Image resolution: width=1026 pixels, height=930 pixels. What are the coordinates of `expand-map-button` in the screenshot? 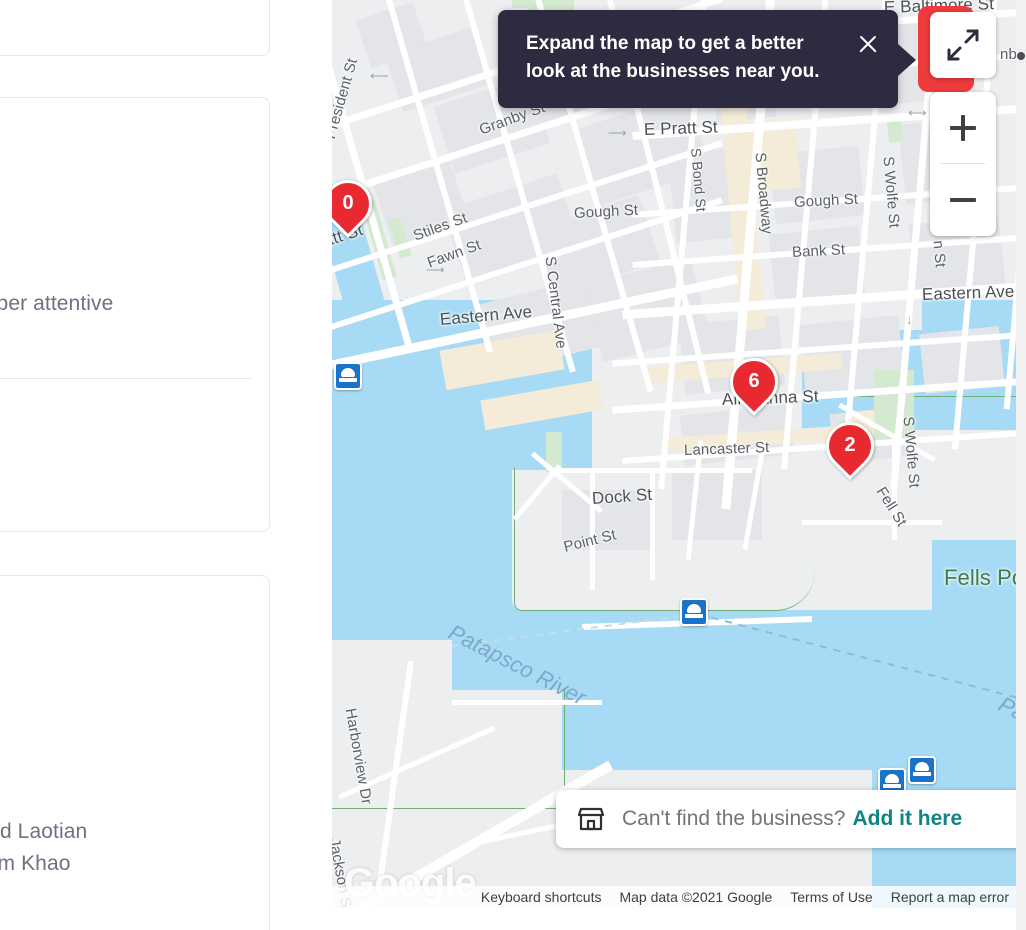 It's located at (963, 45).